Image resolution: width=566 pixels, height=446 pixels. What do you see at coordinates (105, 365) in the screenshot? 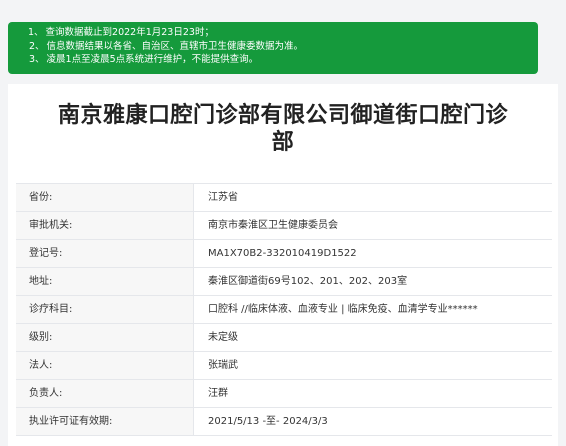
I see `detail-label: 法人:` at bounding box center [105, 365].